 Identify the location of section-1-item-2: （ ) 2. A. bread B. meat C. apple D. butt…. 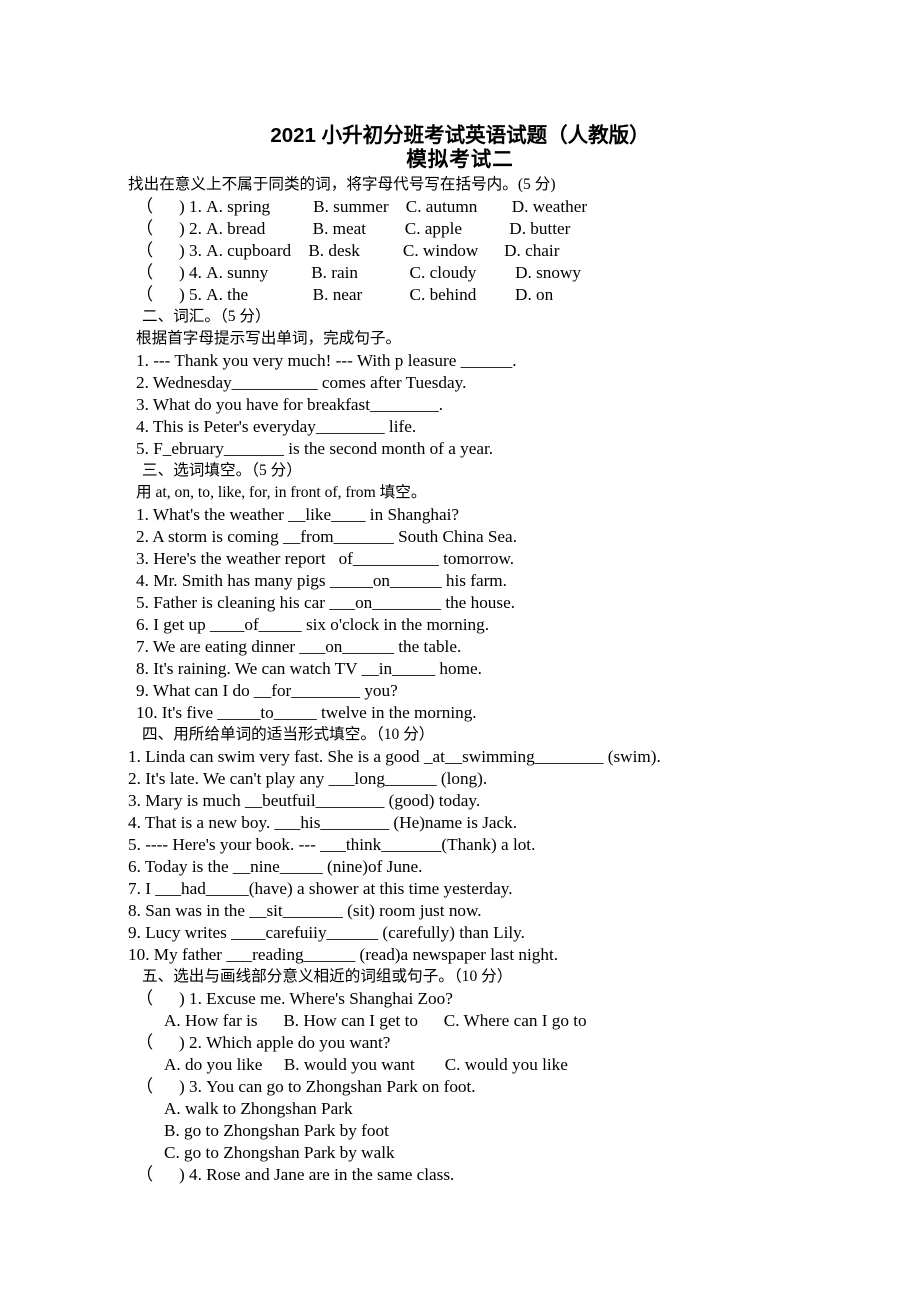
(353, 228).